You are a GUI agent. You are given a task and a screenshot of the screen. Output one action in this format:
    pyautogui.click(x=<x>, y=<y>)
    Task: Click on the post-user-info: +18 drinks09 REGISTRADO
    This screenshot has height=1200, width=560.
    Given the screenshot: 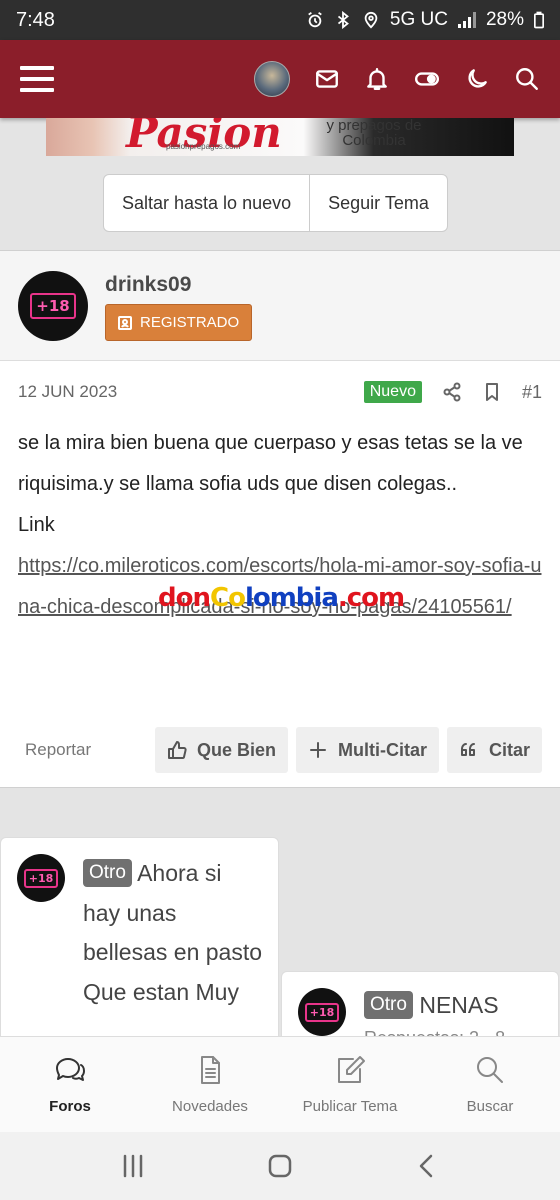 What is the action you would take?
    pyautogui.click(x=280, y=306)
    